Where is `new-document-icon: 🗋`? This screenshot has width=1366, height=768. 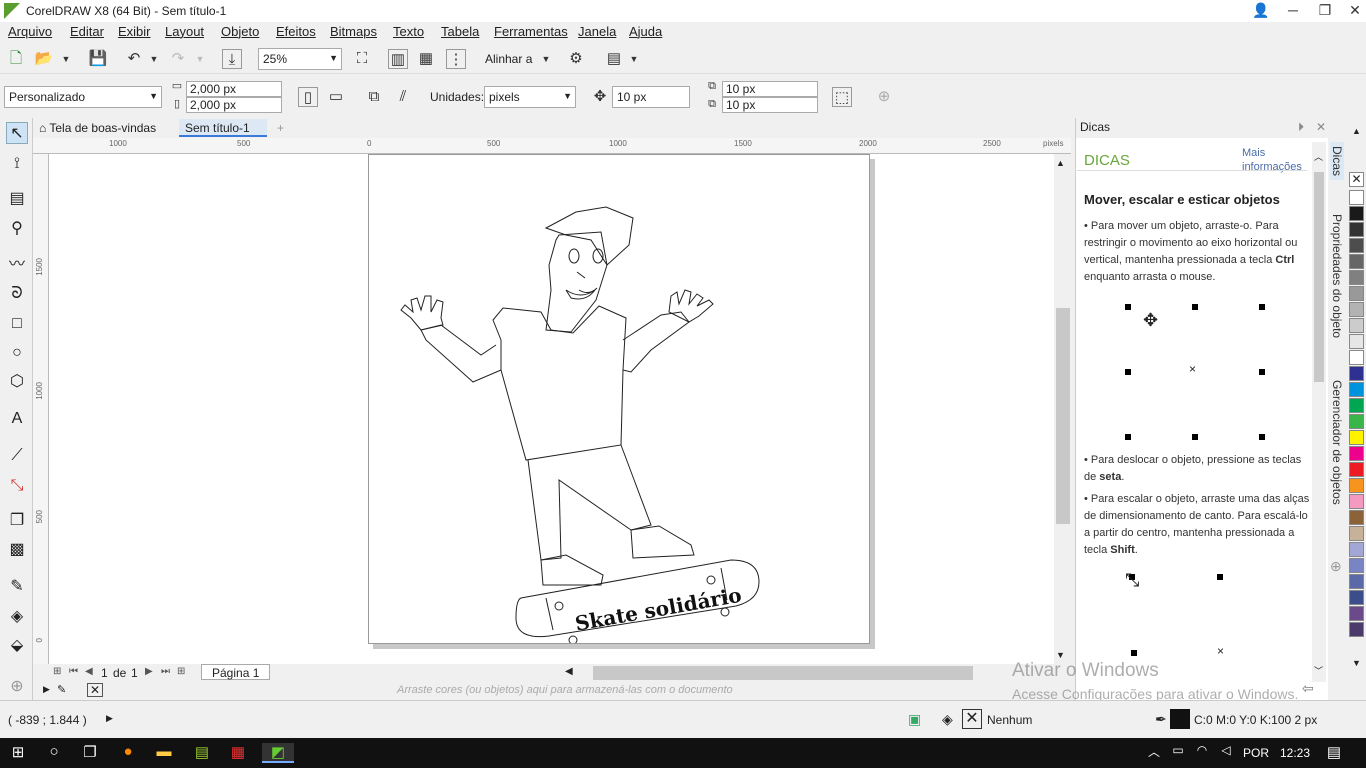
new-document-icon: 🗋 is located at coordinates (16, 59).